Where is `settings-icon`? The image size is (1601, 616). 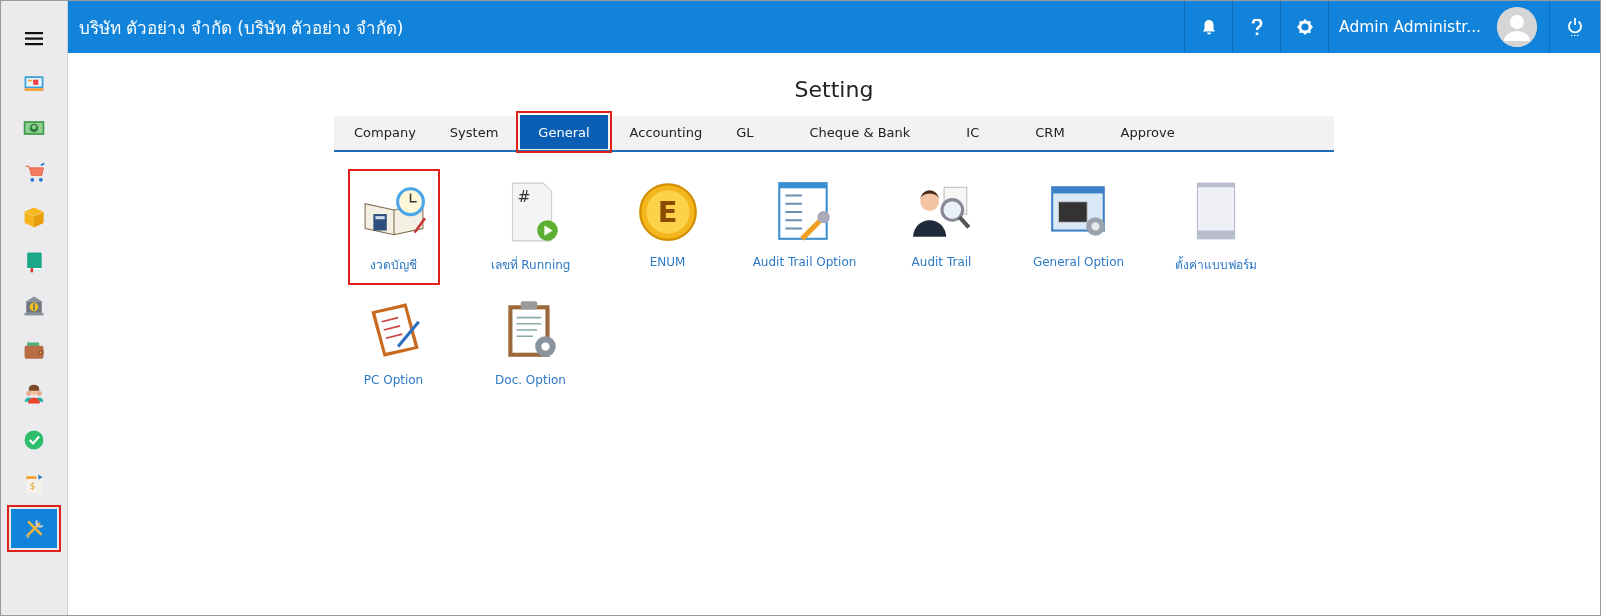
settings-icon is located at coordinates (1304, 27).